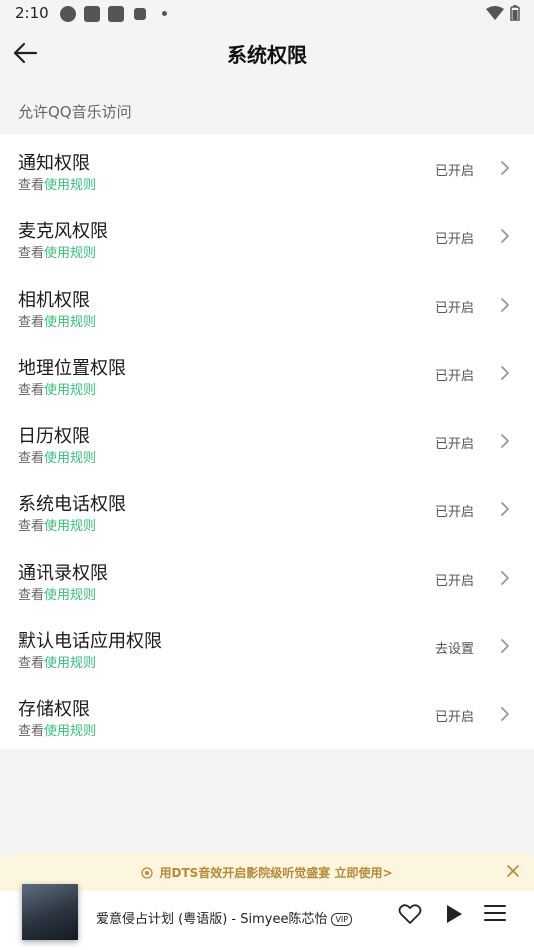 The width and height of the screenshot is (534, 950). Describe the element at coordinates (267, 714) in the screenshot. I see `permission-item-storage: 存储权限 查看使用规则 已开启` at that location.